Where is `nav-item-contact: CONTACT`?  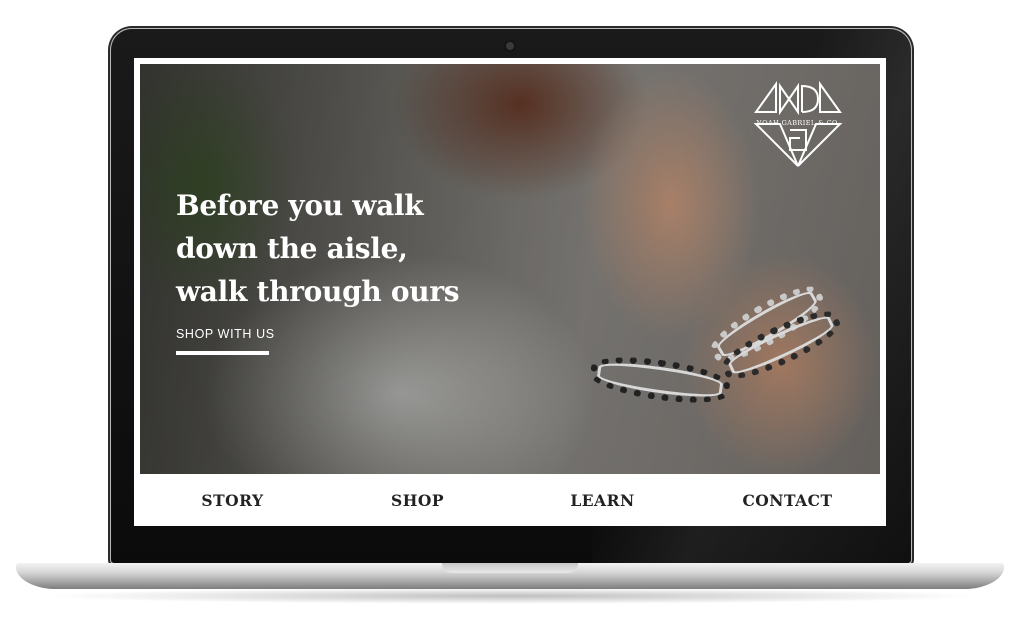 nav-item-contact: CONTACT is located at coordinates (787, 500).